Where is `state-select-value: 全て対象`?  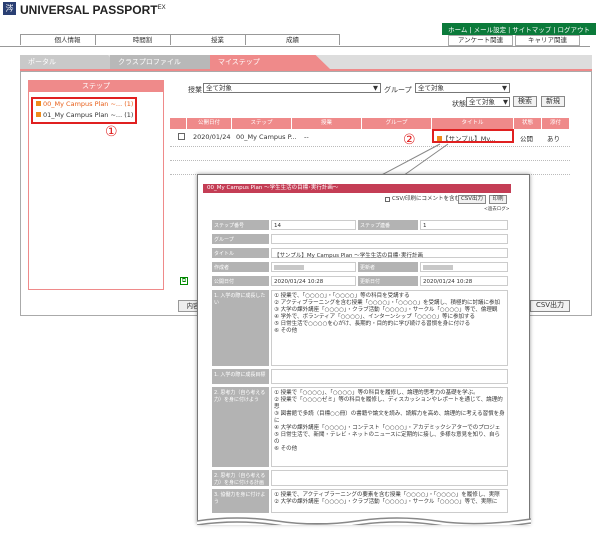 state-select-value: 全て対象 is located at coordinates (482, 102).